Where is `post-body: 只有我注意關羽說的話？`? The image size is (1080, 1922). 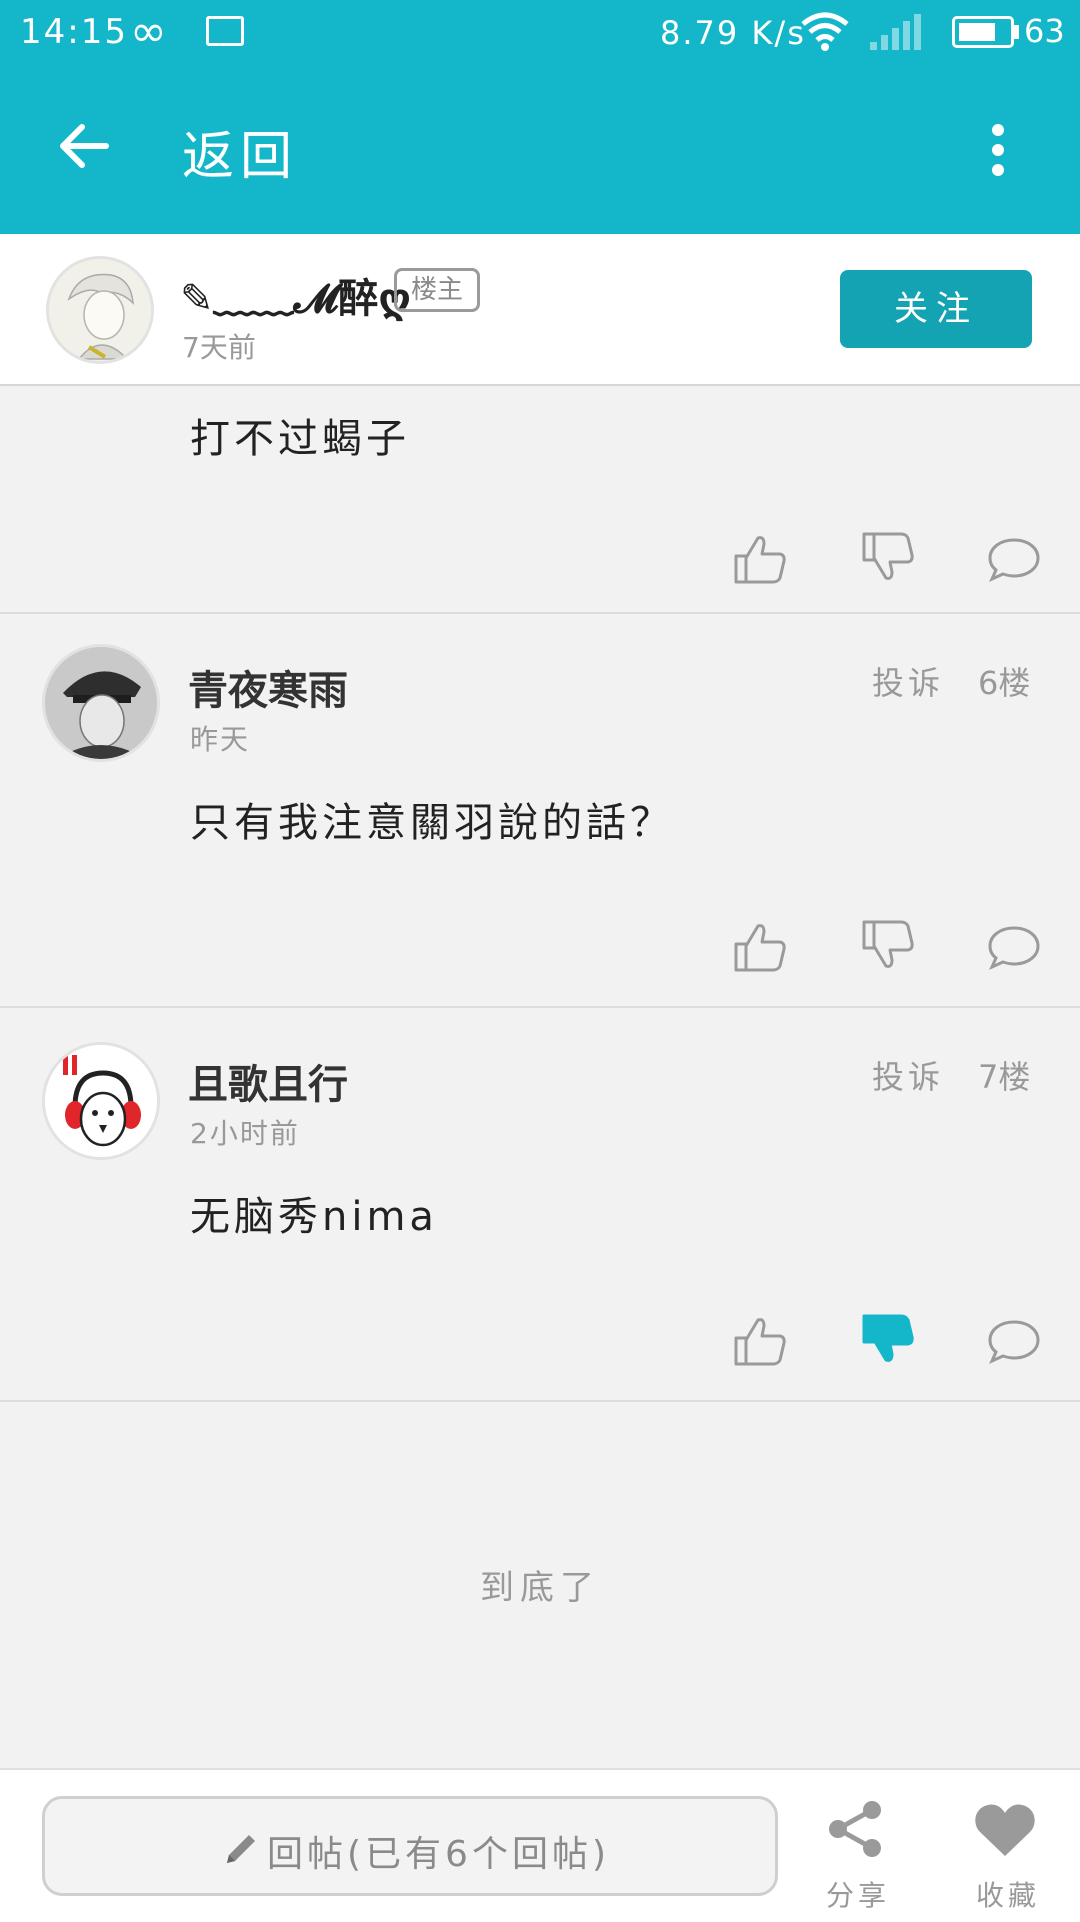
post-body: 只有我注意關羽說的話？ is located at coordinates (432, 823).